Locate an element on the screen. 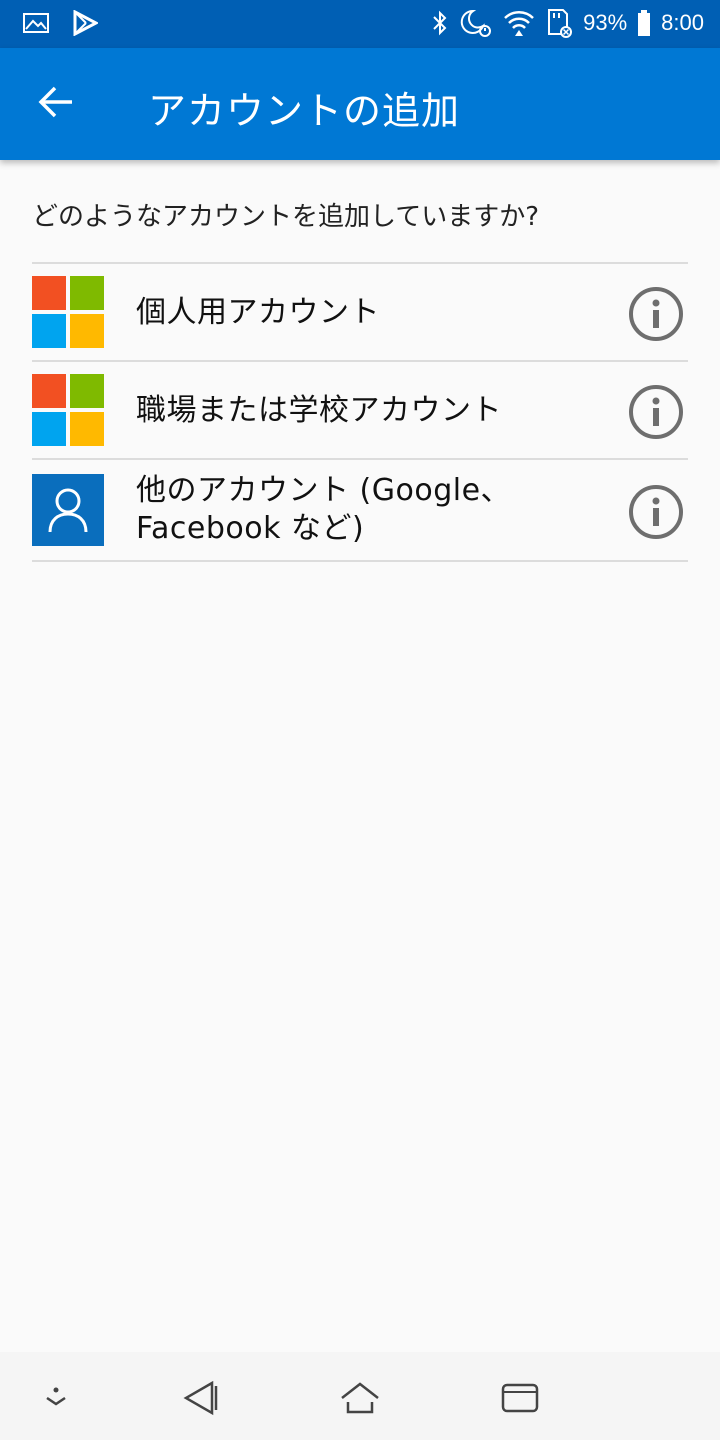 Image resolution: width=720 pixels, height=1440 pixels. collapse-icon is located at coordinates (56, 1396).